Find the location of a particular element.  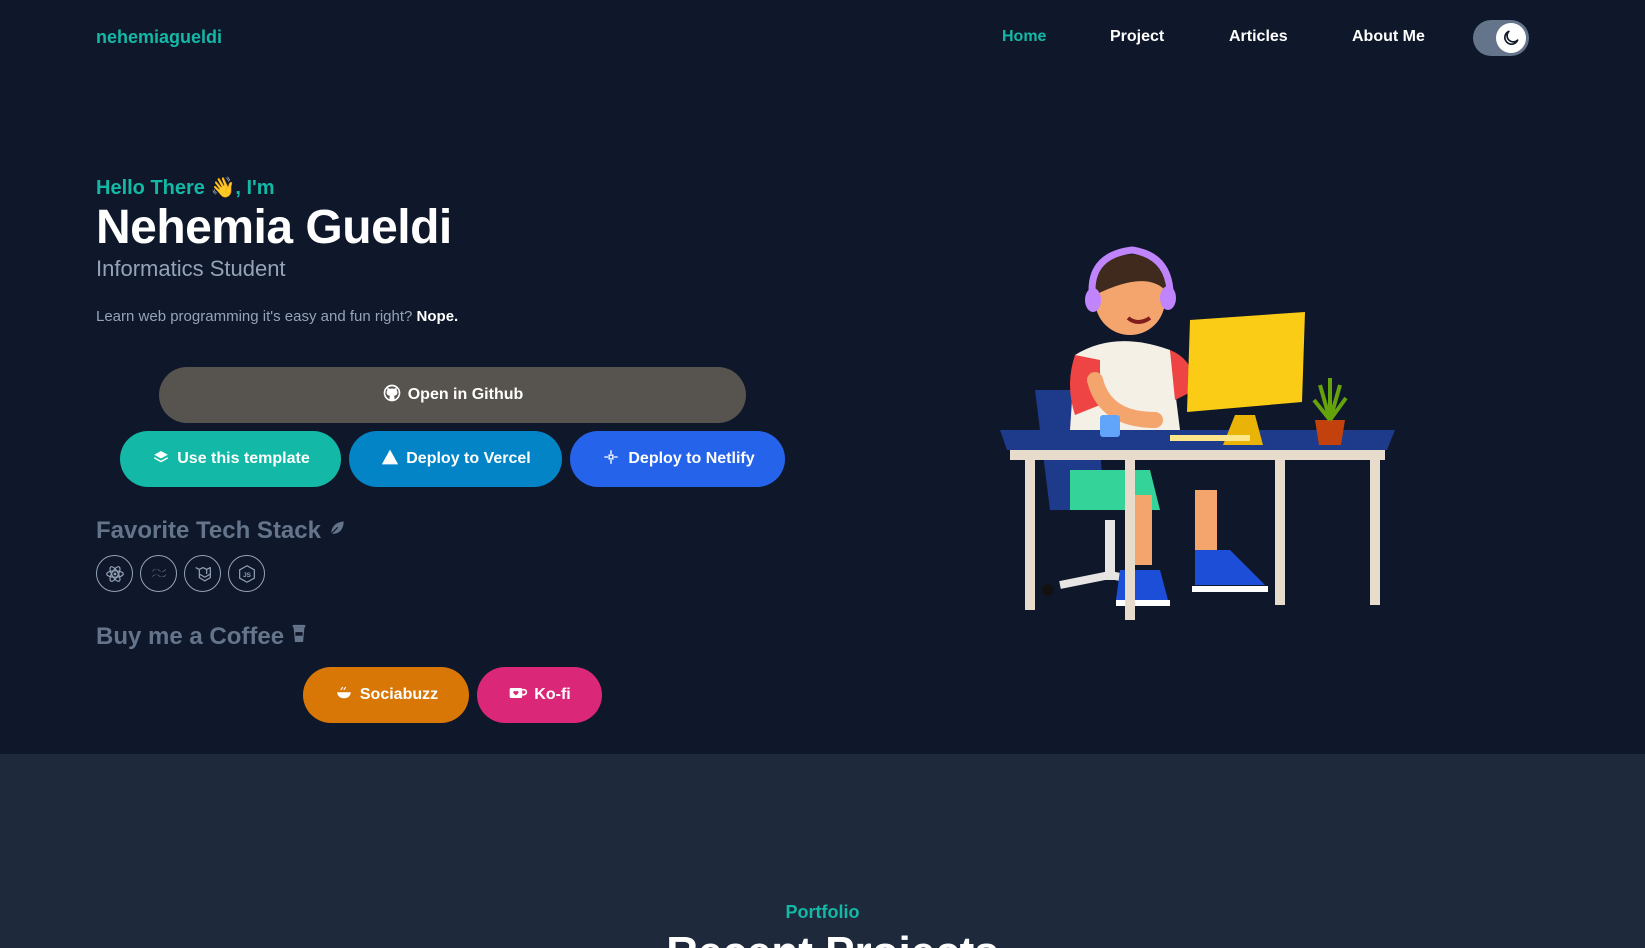

nodejs-icon: JS is located at coordinates (246, 573).